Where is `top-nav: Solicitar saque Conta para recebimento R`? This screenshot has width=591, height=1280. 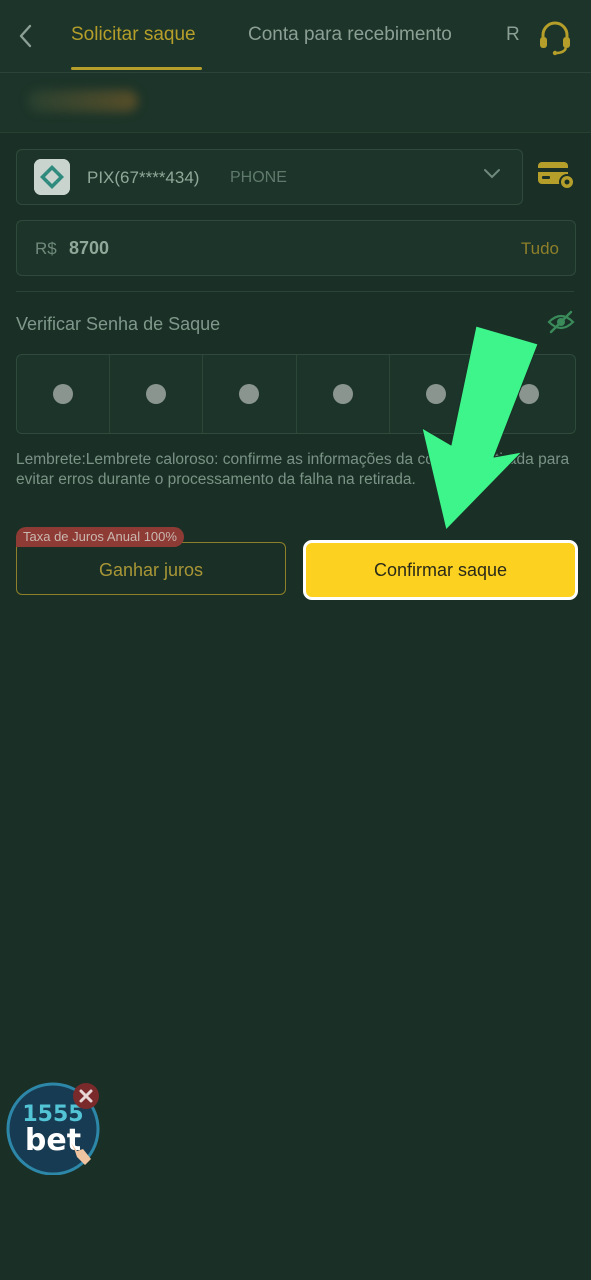 top-nav: Solicitar saque Conta para recebimento R is located at coordinates (295, 36).